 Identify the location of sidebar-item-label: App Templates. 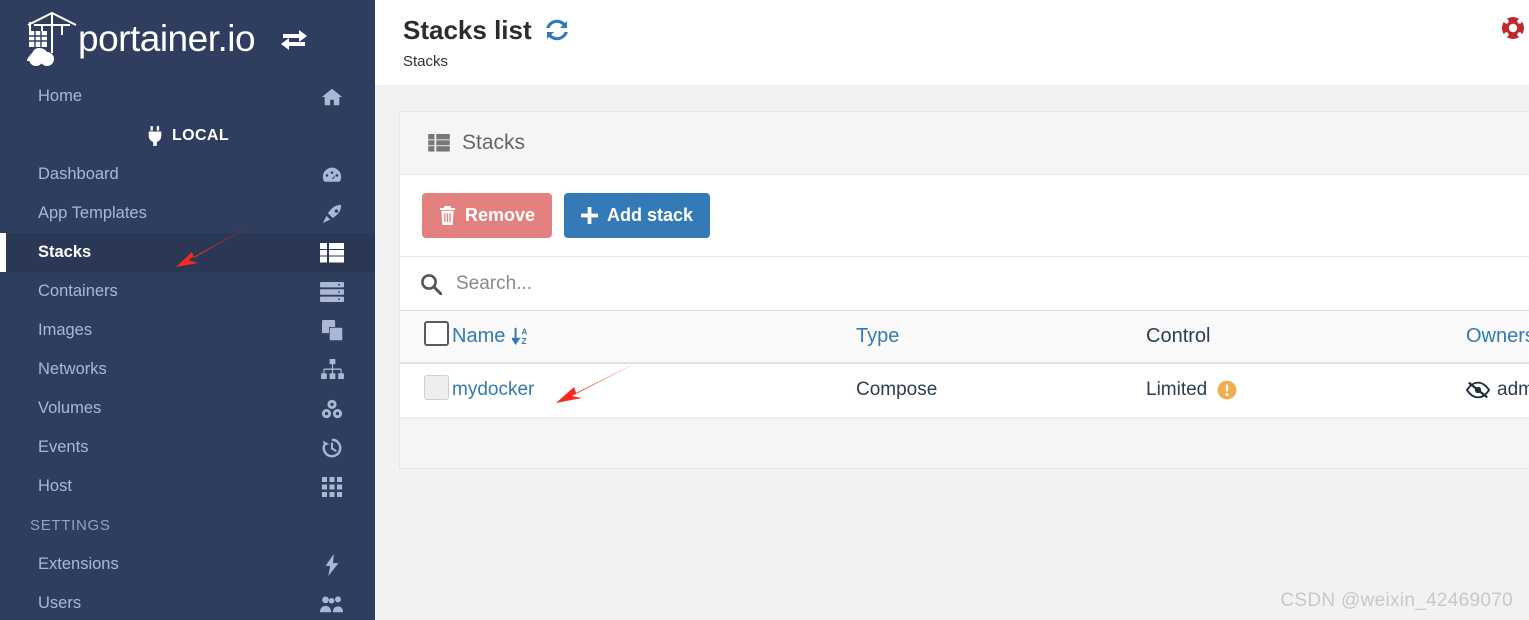
(92, 213).